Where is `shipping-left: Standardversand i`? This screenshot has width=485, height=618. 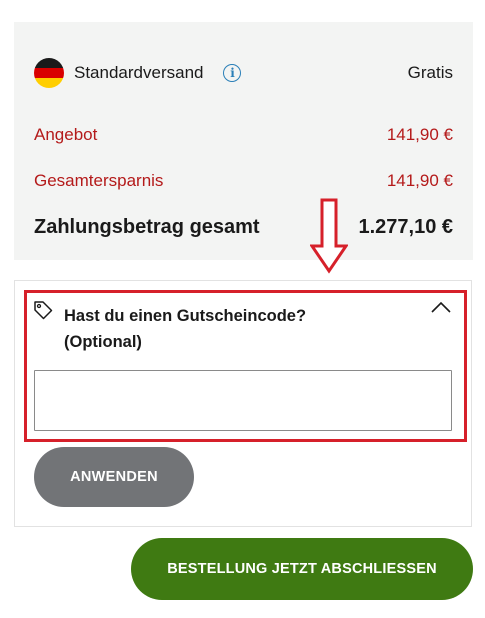
shipping-left: Standardversand i is located at coordinates (138, 73).